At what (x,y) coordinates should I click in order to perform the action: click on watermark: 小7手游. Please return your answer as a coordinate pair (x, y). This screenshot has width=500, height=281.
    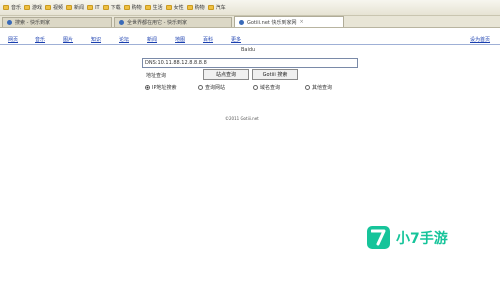
    Looking at the image, I should click on (407, 237).